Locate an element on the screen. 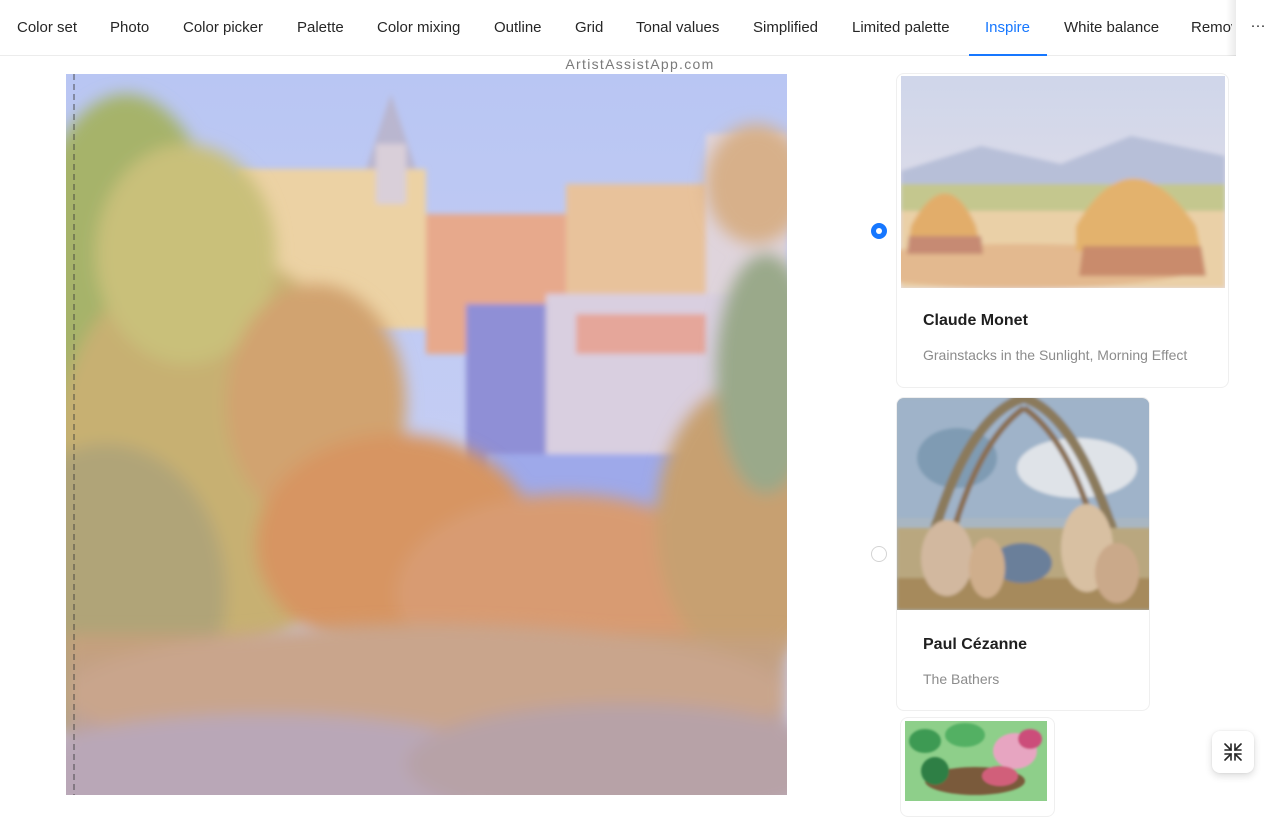  tab-color-mixing: Color mixing is located at coordinates (418, 28).